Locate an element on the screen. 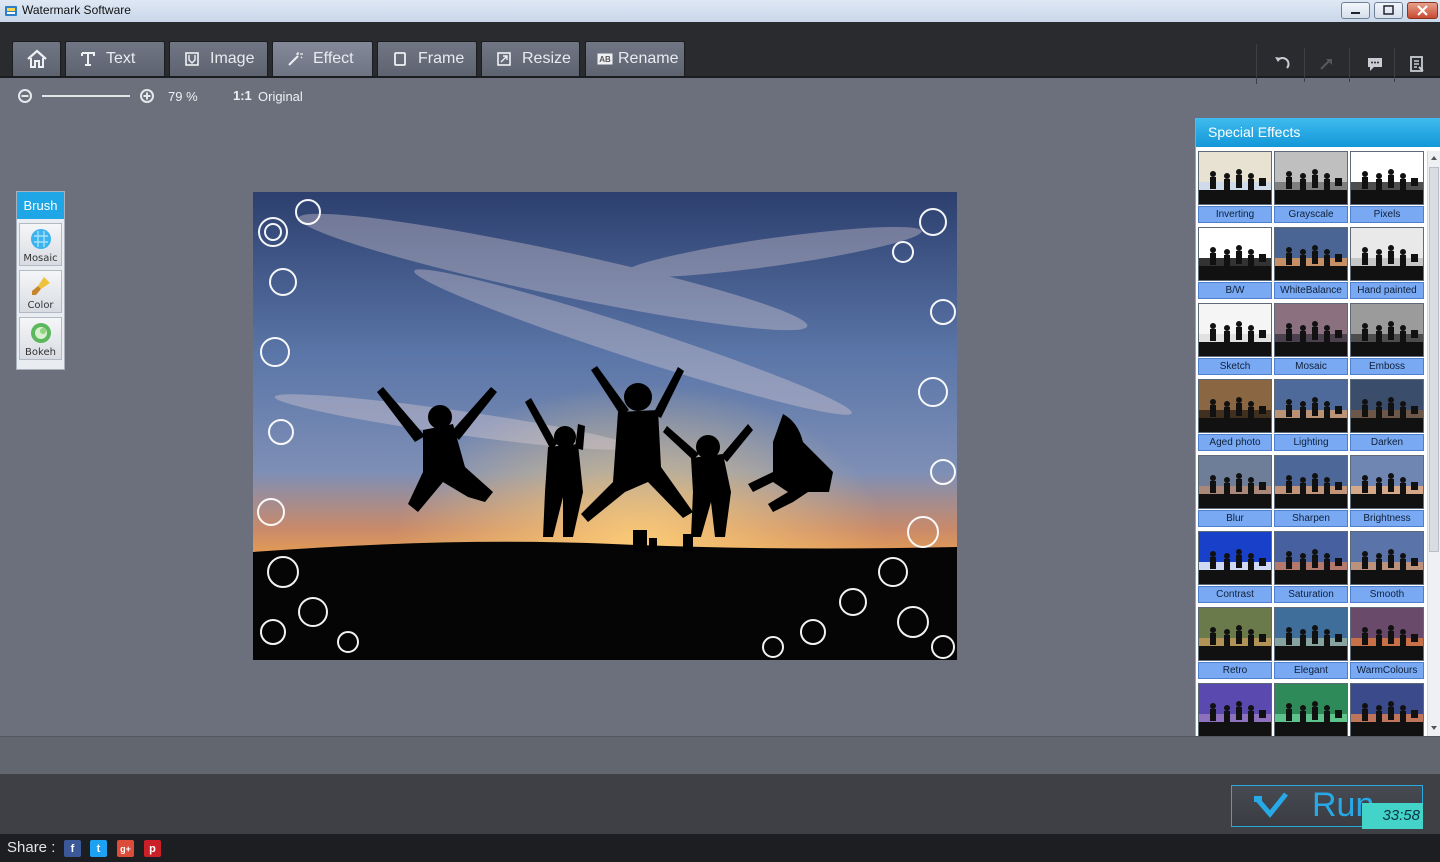 Image resolution: width=1440 pixels, height=862 pixels. paint-brush-icon is located at coordinates (41, 286).